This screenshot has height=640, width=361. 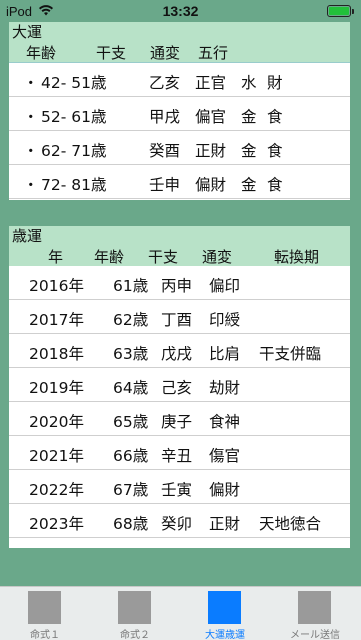 I want to click on taiun-row: ・ 62- 71歳 癸酉 正財金食, so click(x=179, y=148).